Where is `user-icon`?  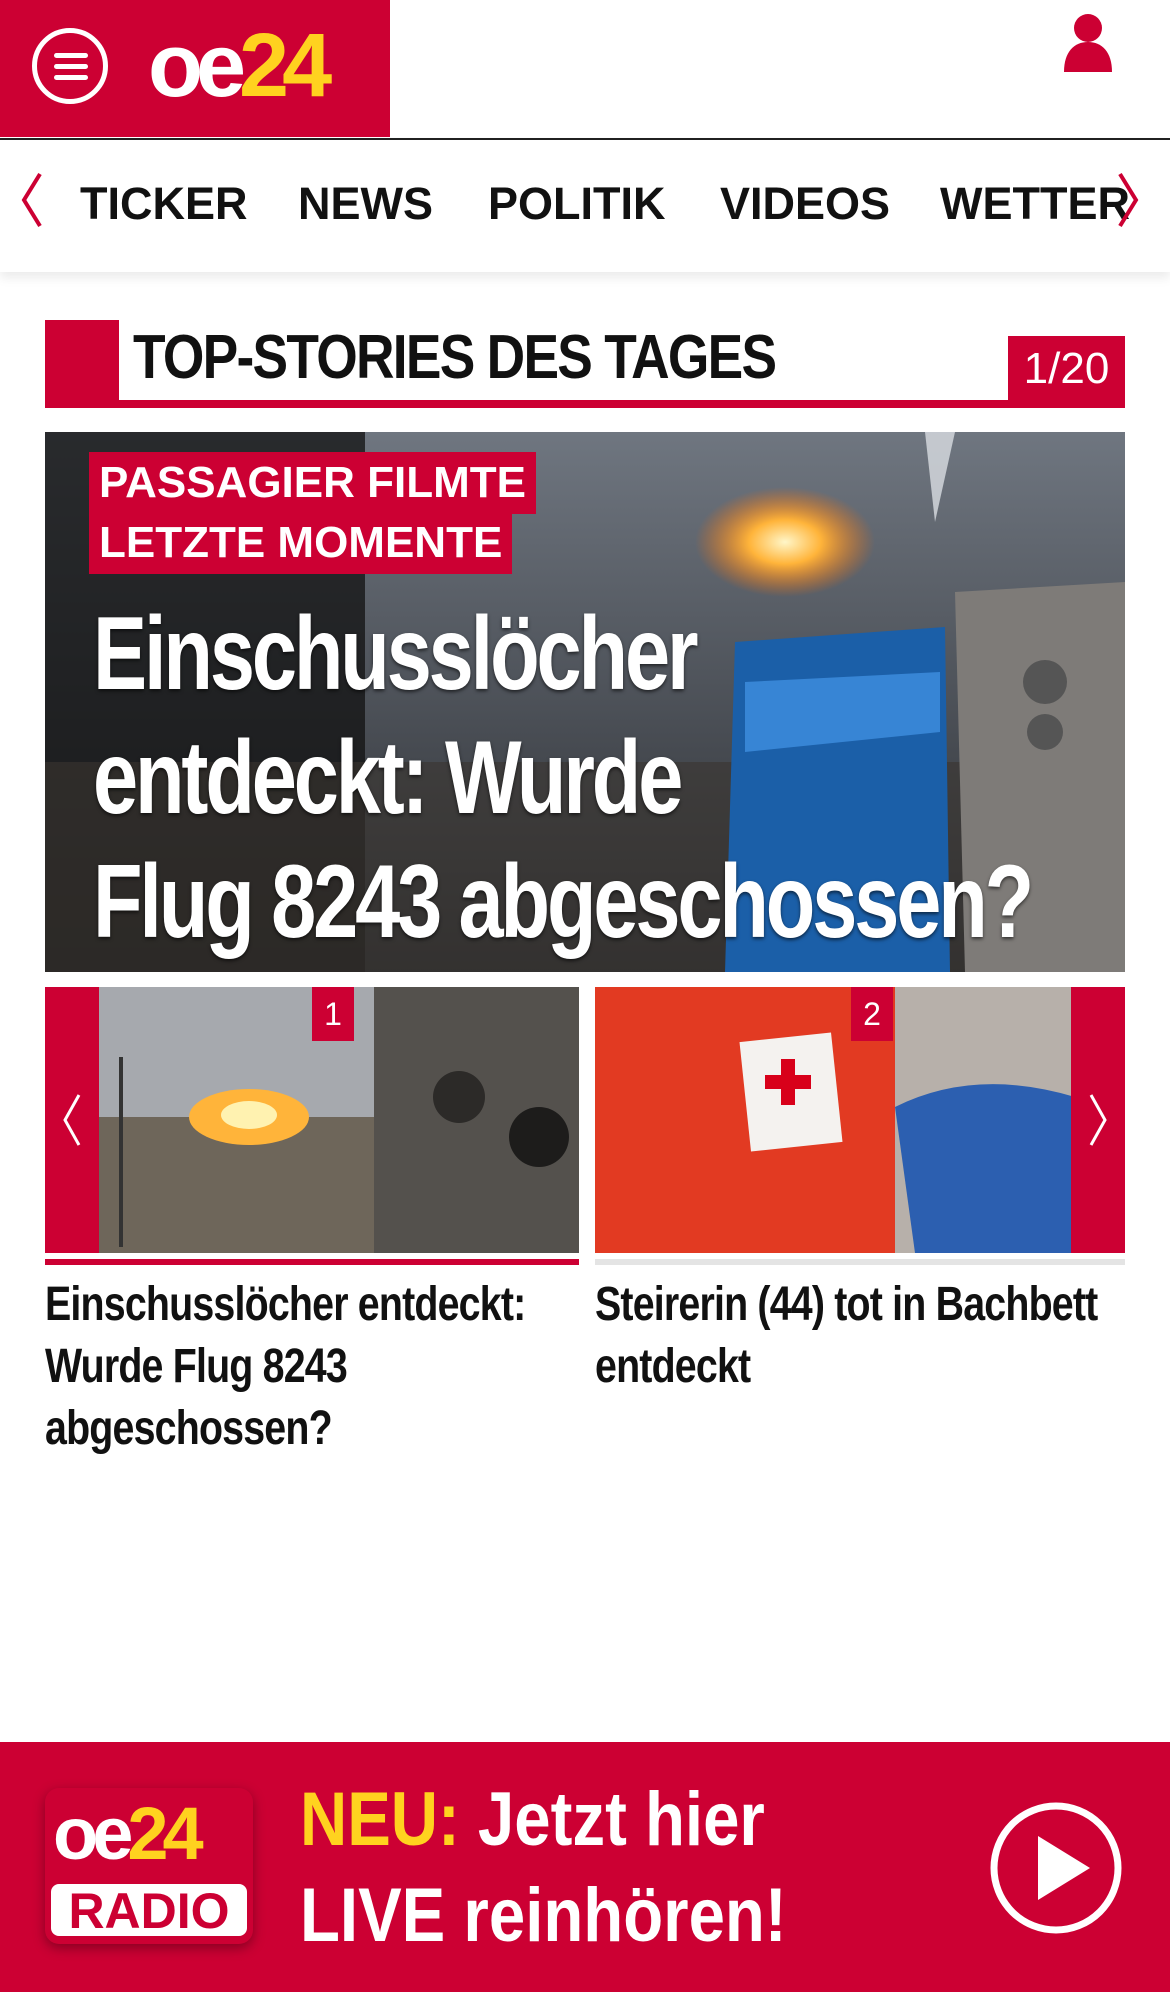 user-icon is located at coordinates (1088, 42).